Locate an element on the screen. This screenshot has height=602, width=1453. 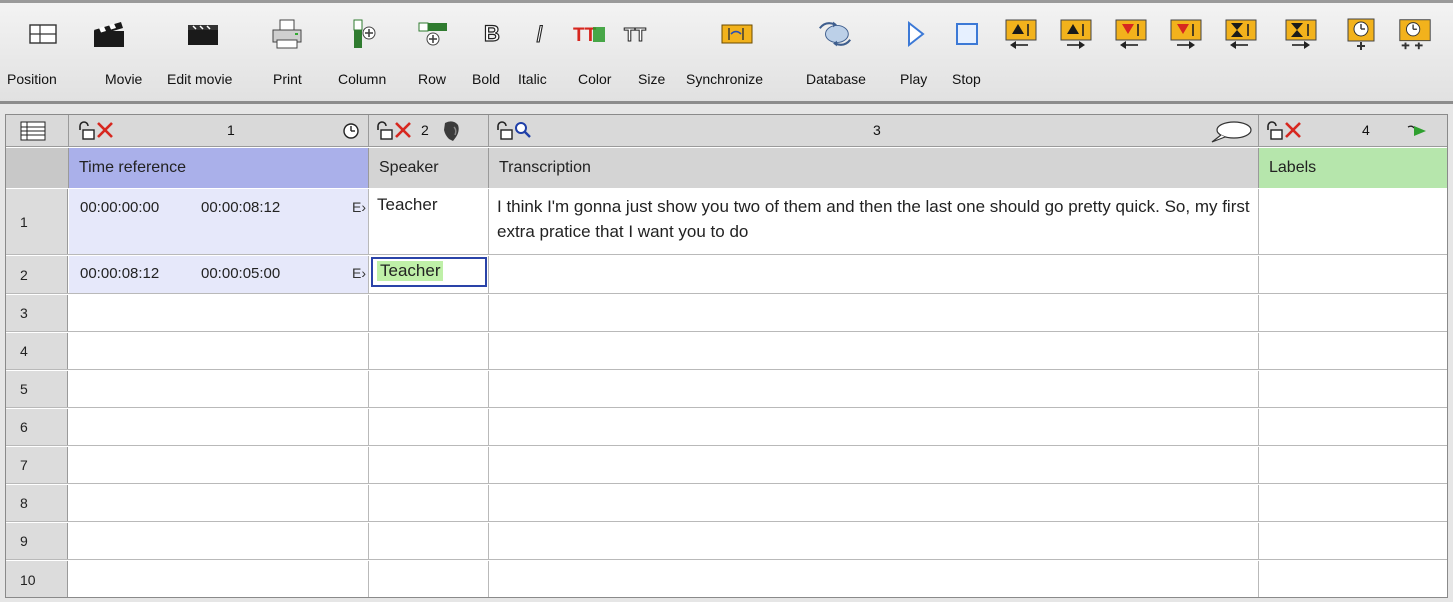
row-number: 10 is located at coordinates (37, 579).